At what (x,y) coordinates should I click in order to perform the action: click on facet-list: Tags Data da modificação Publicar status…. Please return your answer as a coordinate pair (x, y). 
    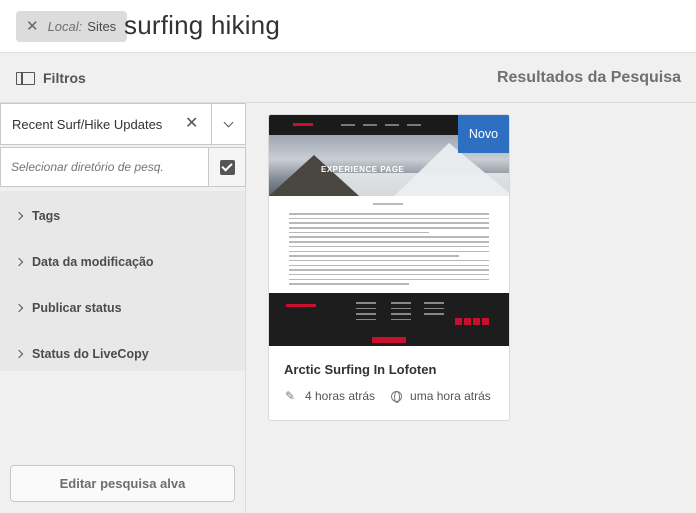
    Looking at the image, I should click on (122, 281).